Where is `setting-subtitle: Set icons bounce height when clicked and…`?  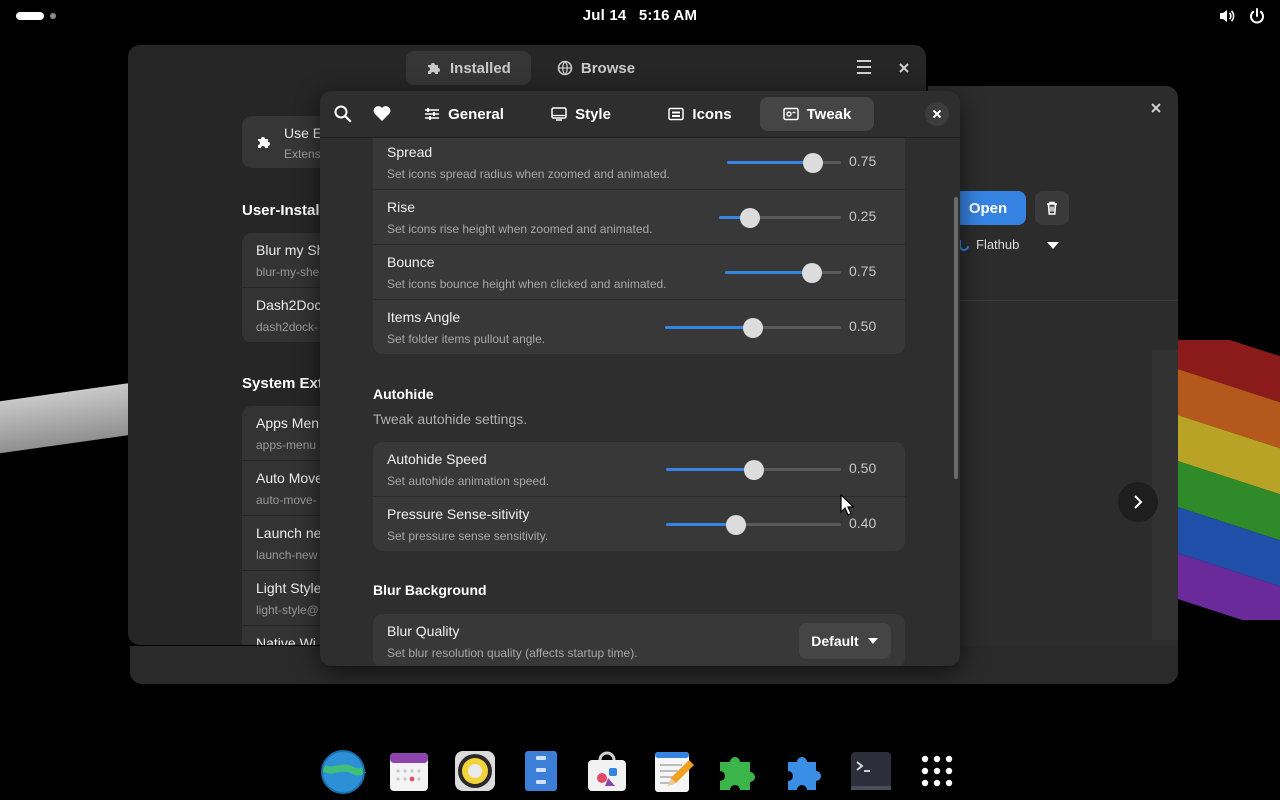 setting-subtitle: Set icons bounce height when clicked and… is located at coordinates (527, 284).